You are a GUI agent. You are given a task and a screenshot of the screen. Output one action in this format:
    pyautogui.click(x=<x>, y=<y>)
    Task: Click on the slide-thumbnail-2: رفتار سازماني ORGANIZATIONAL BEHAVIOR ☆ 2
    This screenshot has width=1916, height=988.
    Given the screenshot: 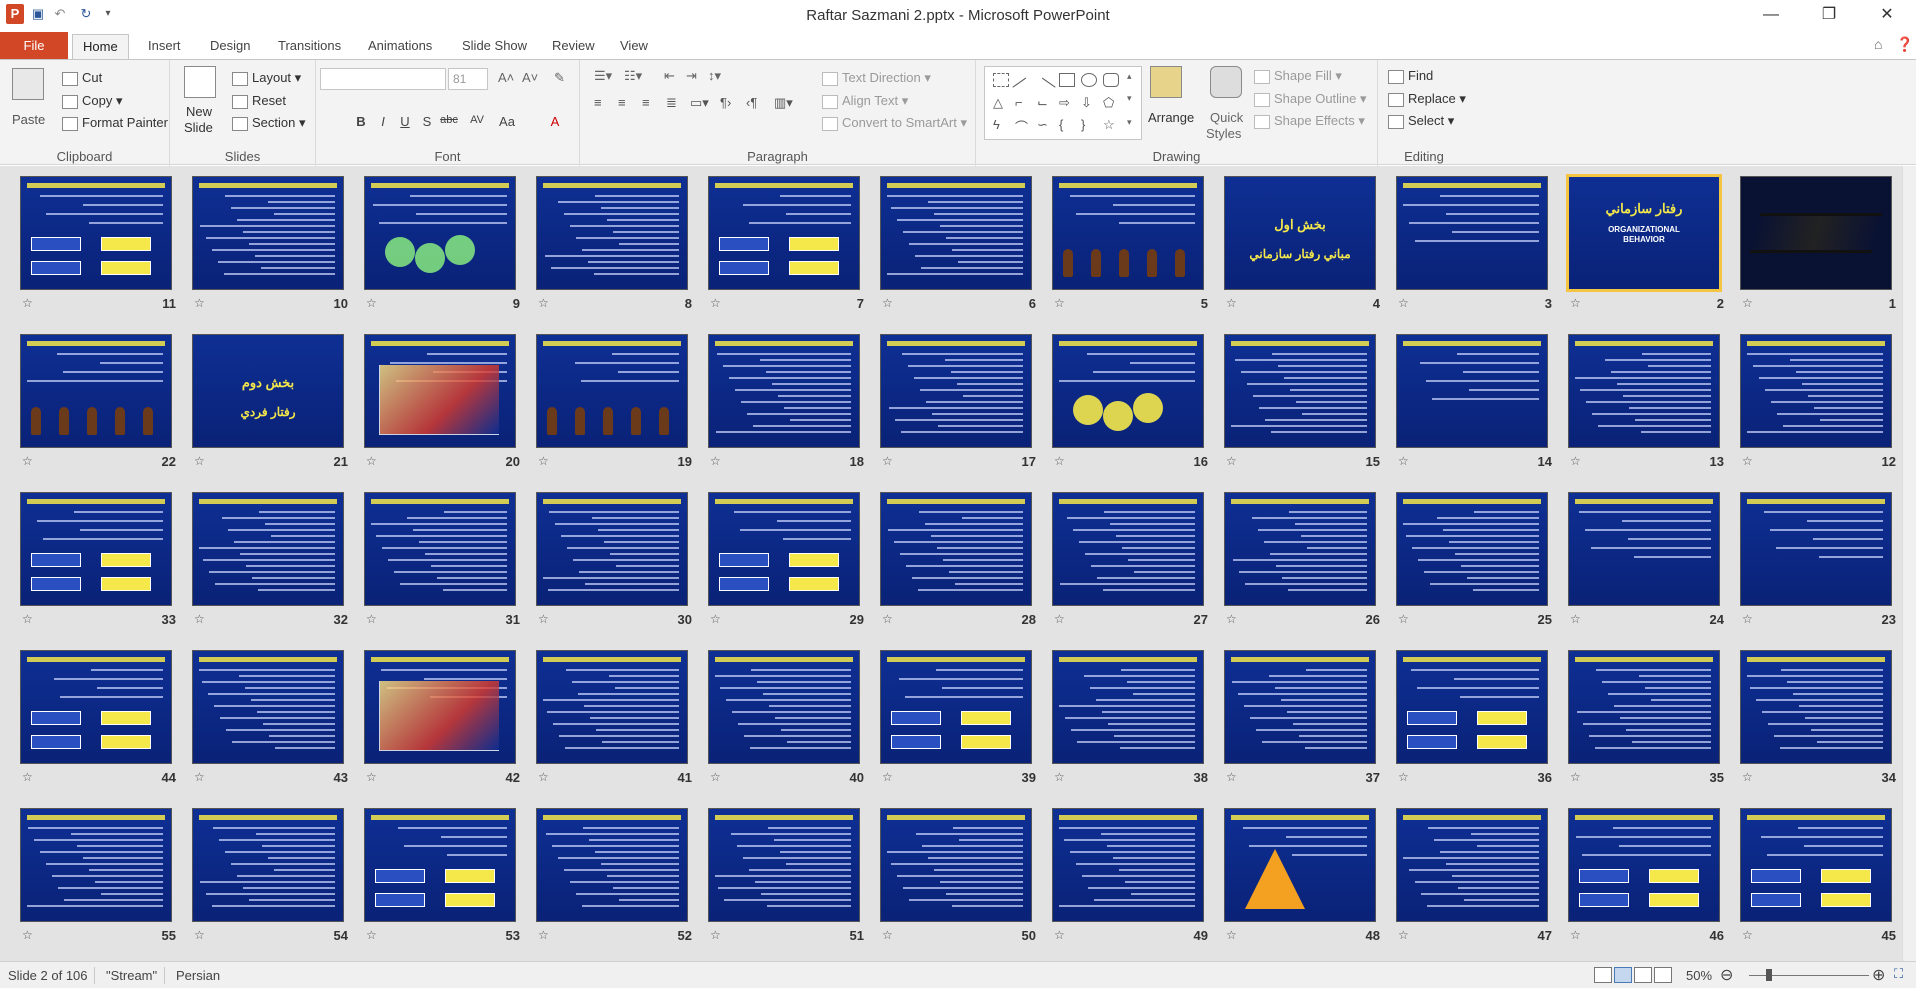 What is the action you would take?
    pyautogui.click(x=1644, y=245)
    